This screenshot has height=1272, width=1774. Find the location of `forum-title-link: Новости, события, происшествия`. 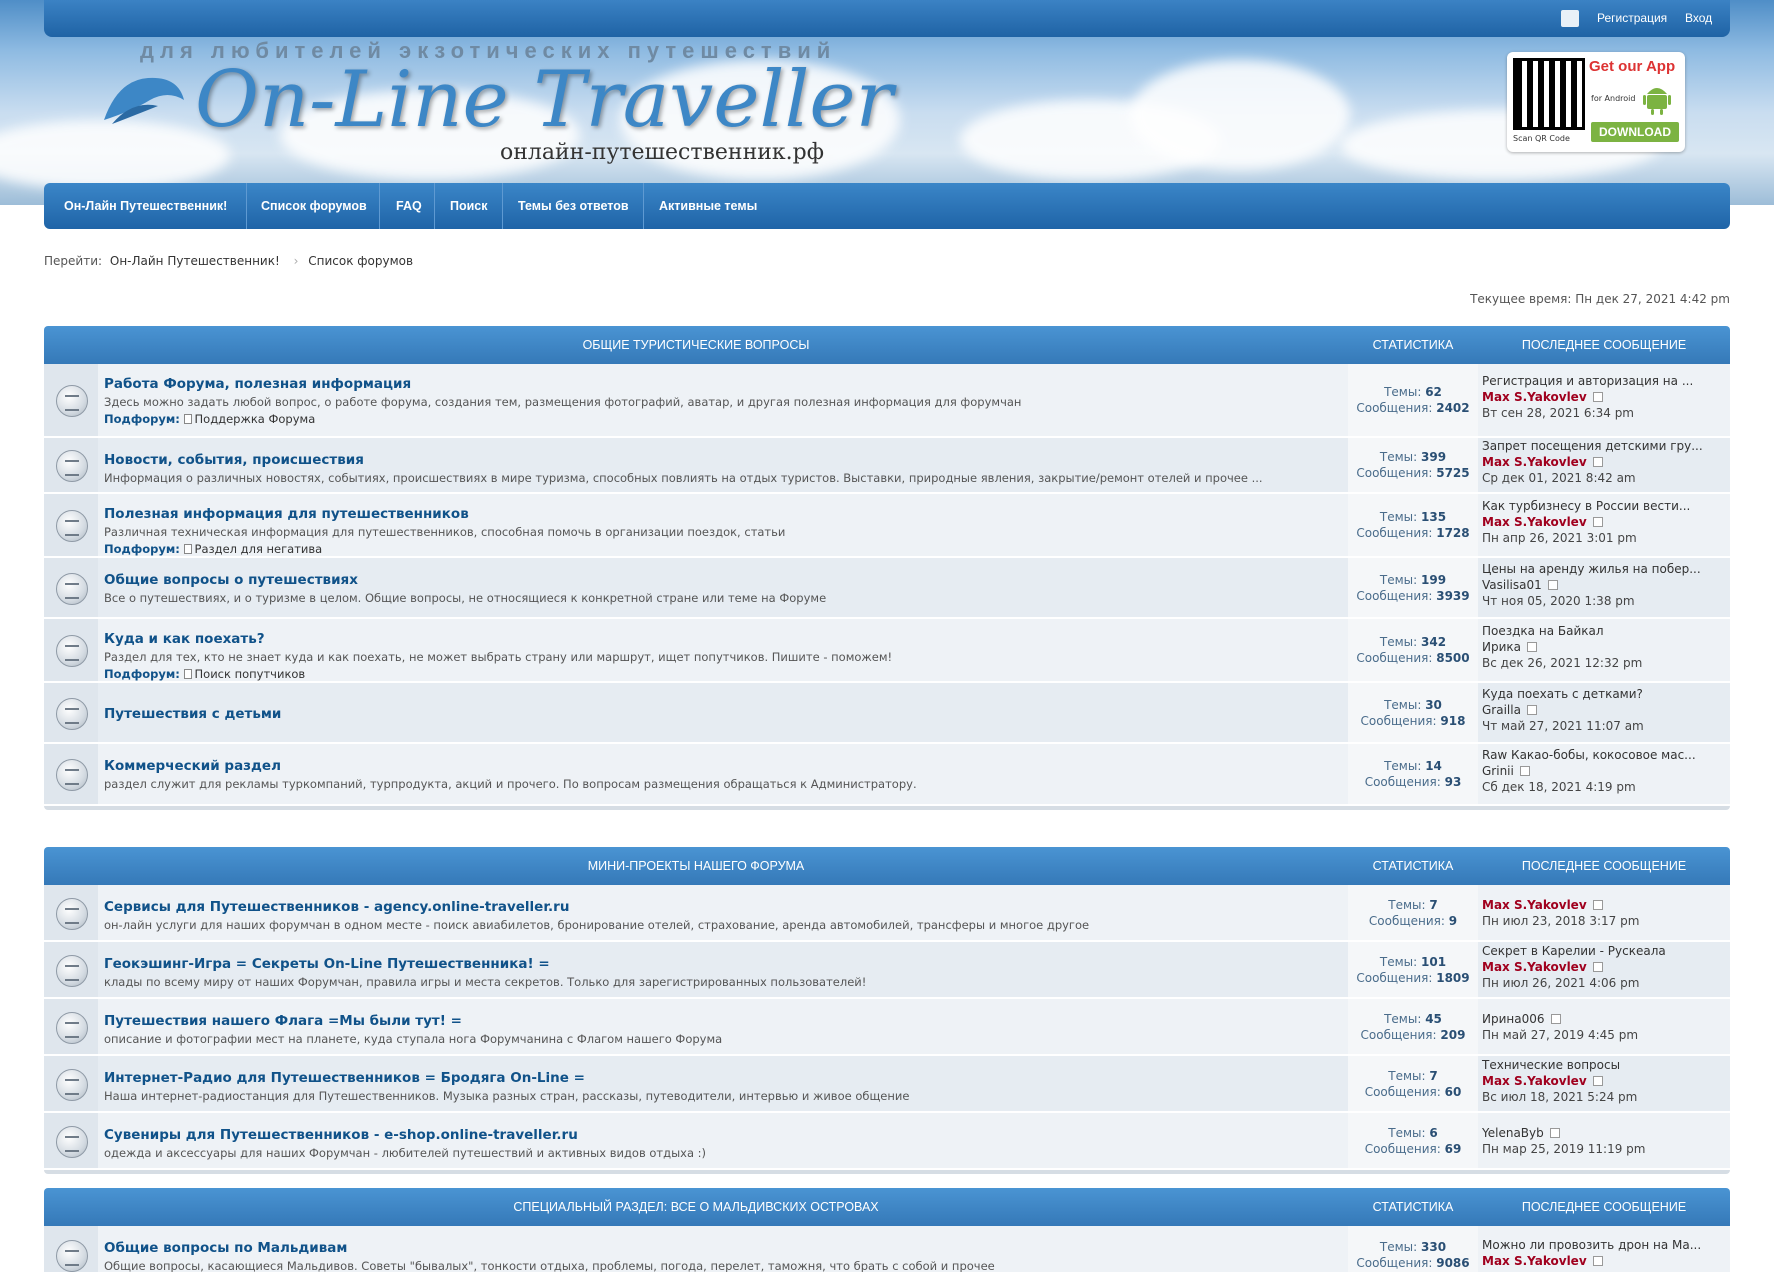

forum-title-link: Новости, события, происшествия is located at coordinates (726, 460).